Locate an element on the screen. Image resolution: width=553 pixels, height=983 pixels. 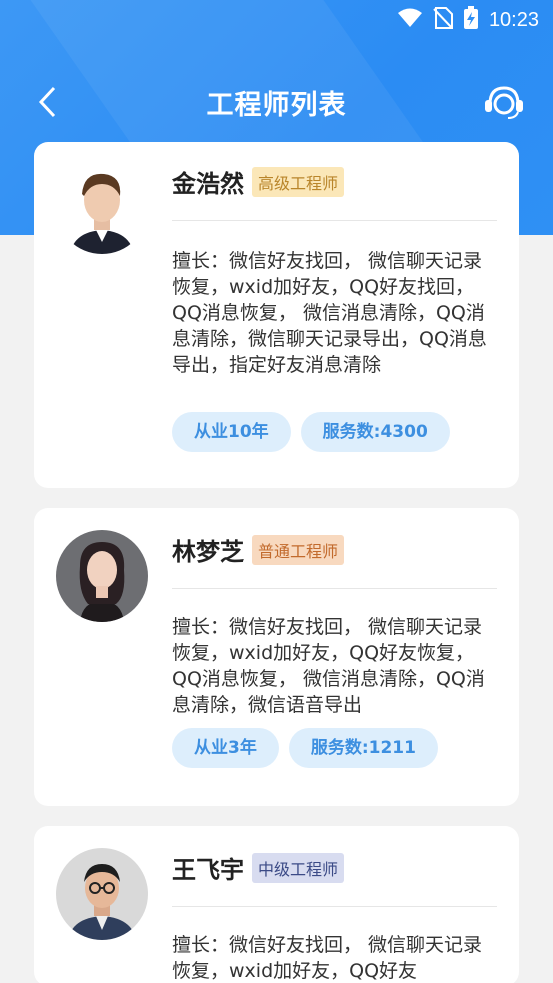
name-row: 王飞宇 中级工程师 is located at coordinates (258, 867).